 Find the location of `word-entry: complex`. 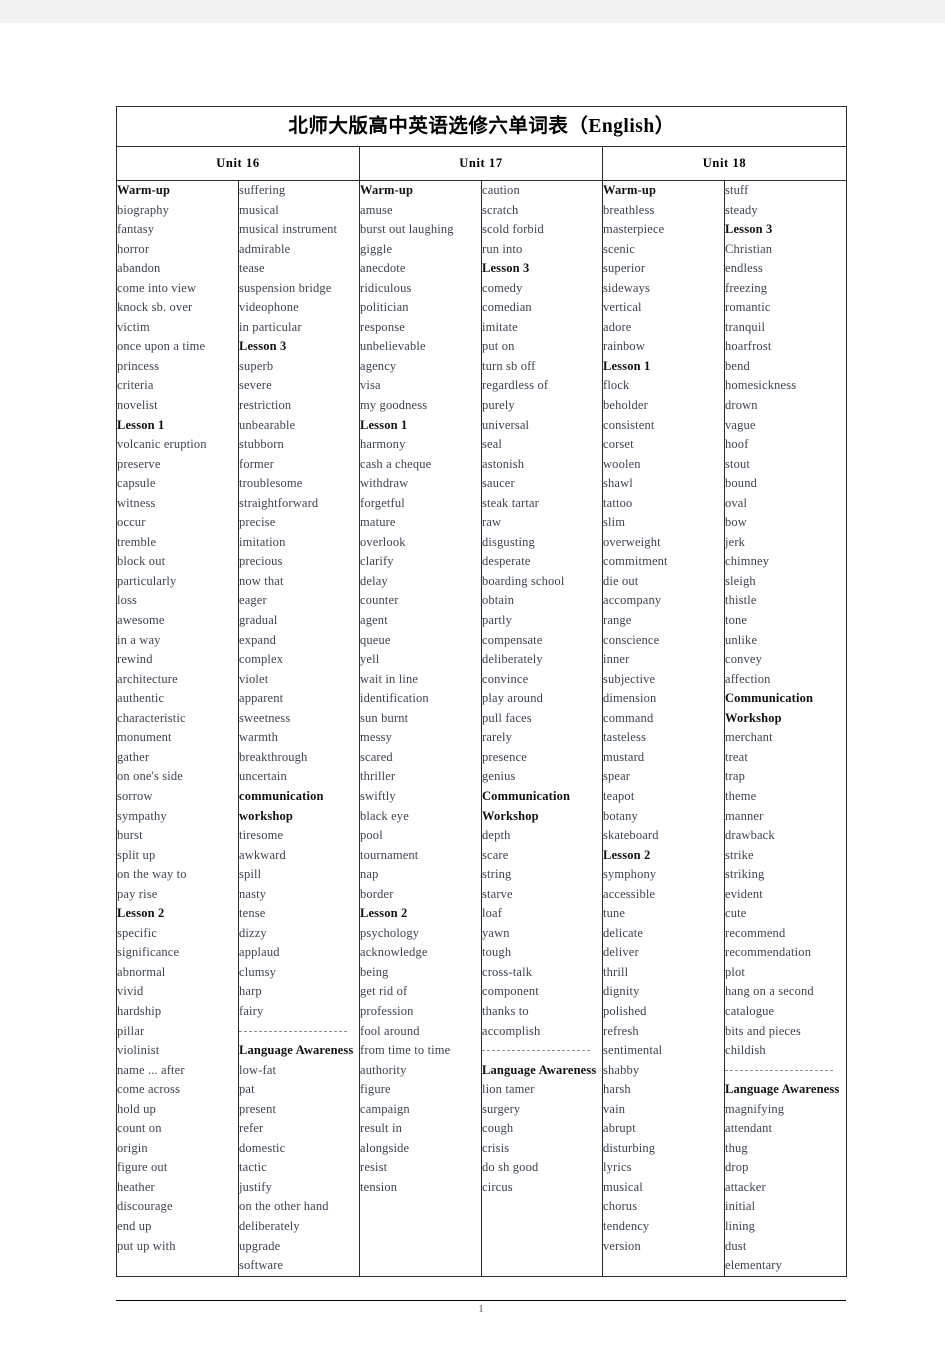

word-entry: complex is located at coordinates (261, 659).